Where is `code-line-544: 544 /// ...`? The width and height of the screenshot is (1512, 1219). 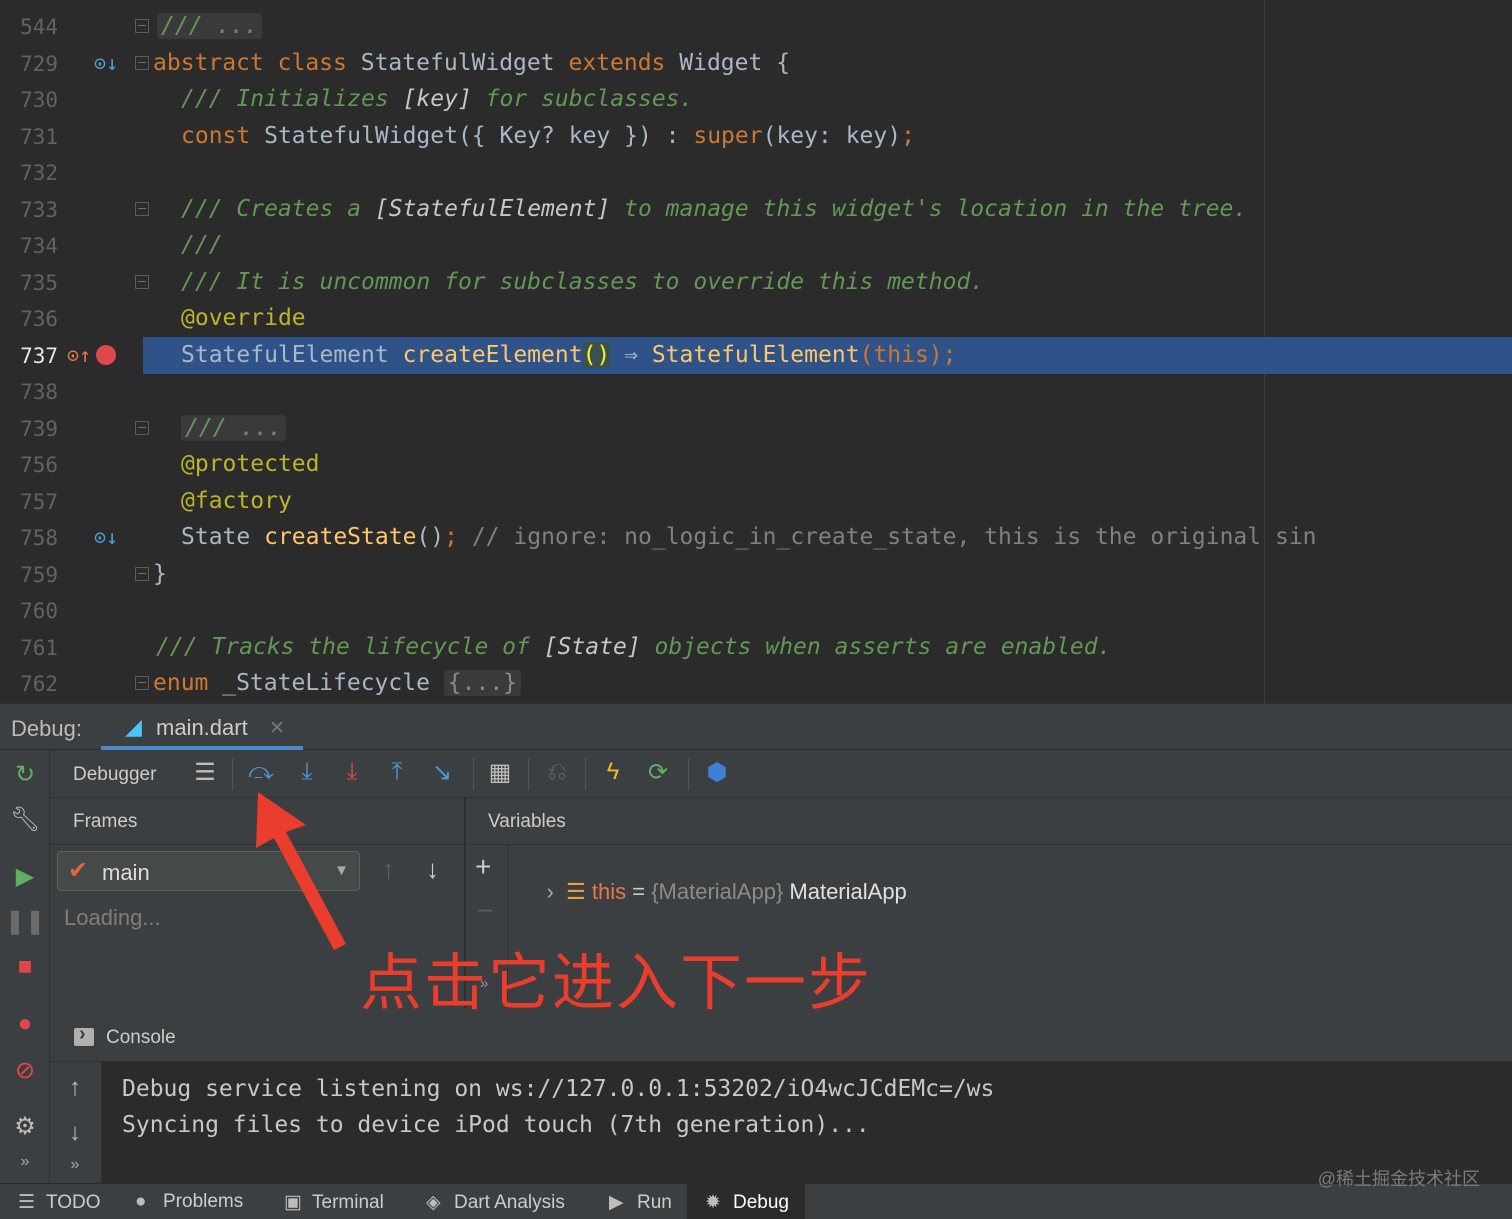 code-line-544: 544 /// ... is located at coordinates (756, 26).